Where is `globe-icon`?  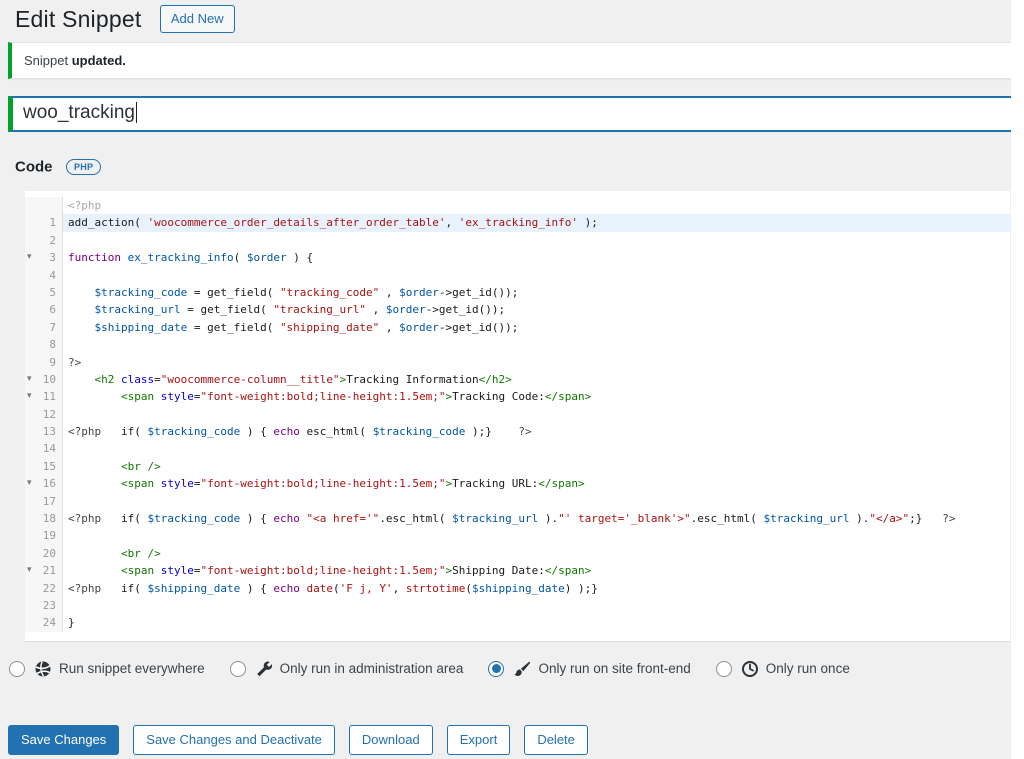
globe-icon is located at coordinates (43, 669).